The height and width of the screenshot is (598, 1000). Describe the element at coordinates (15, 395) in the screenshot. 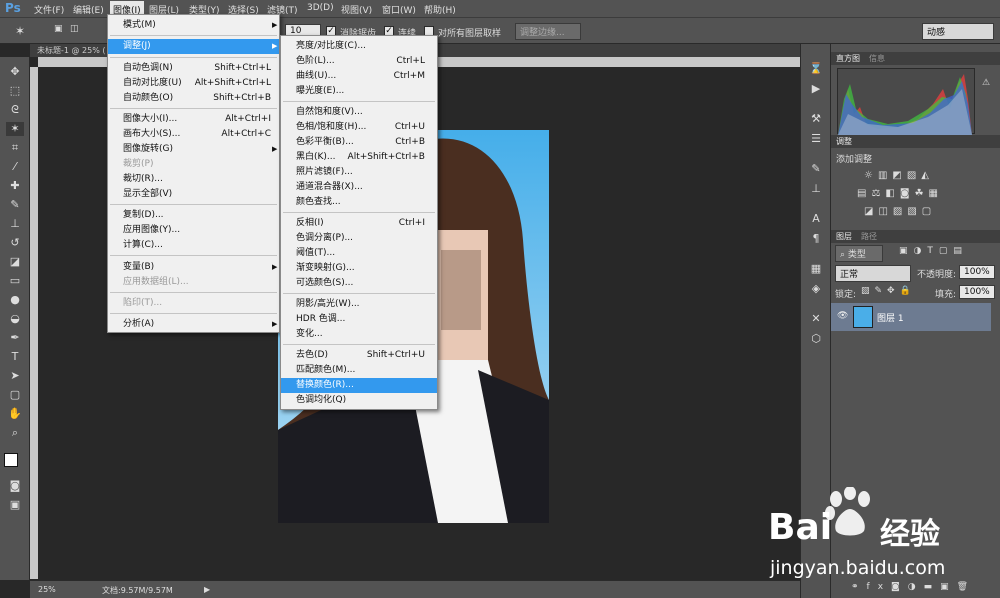

I see `shape-tool-icon: ▢` at that location.